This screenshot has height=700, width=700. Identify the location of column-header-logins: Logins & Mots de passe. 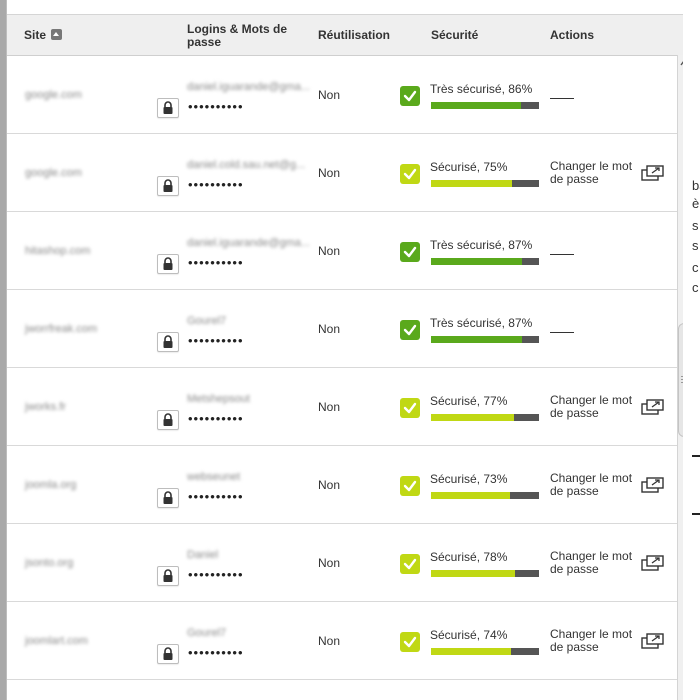
(237, 36).